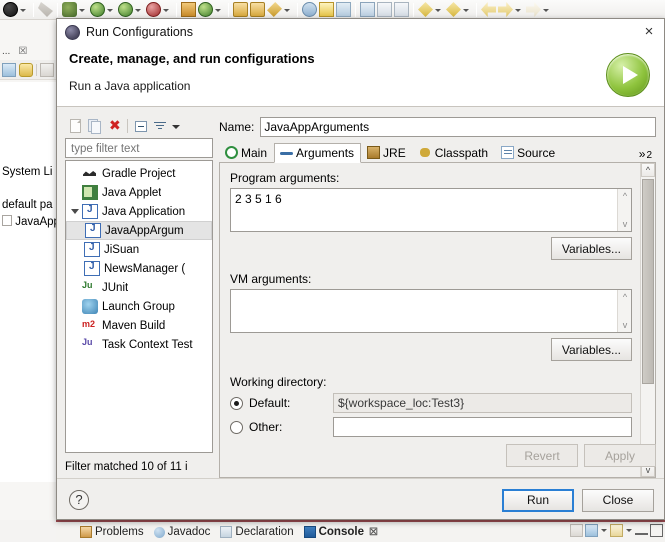 This screenshot has height=542, width=665. I want to click on tab-overflow-button: » 2, so click(645, 152).